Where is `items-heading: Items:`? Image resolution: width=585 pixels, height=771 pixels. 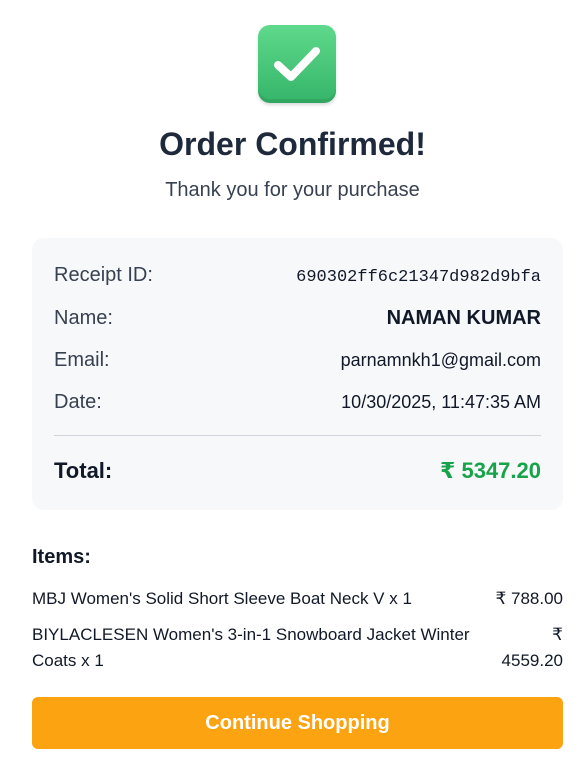
items-heading: Items: is located at coordinates (61, 557).